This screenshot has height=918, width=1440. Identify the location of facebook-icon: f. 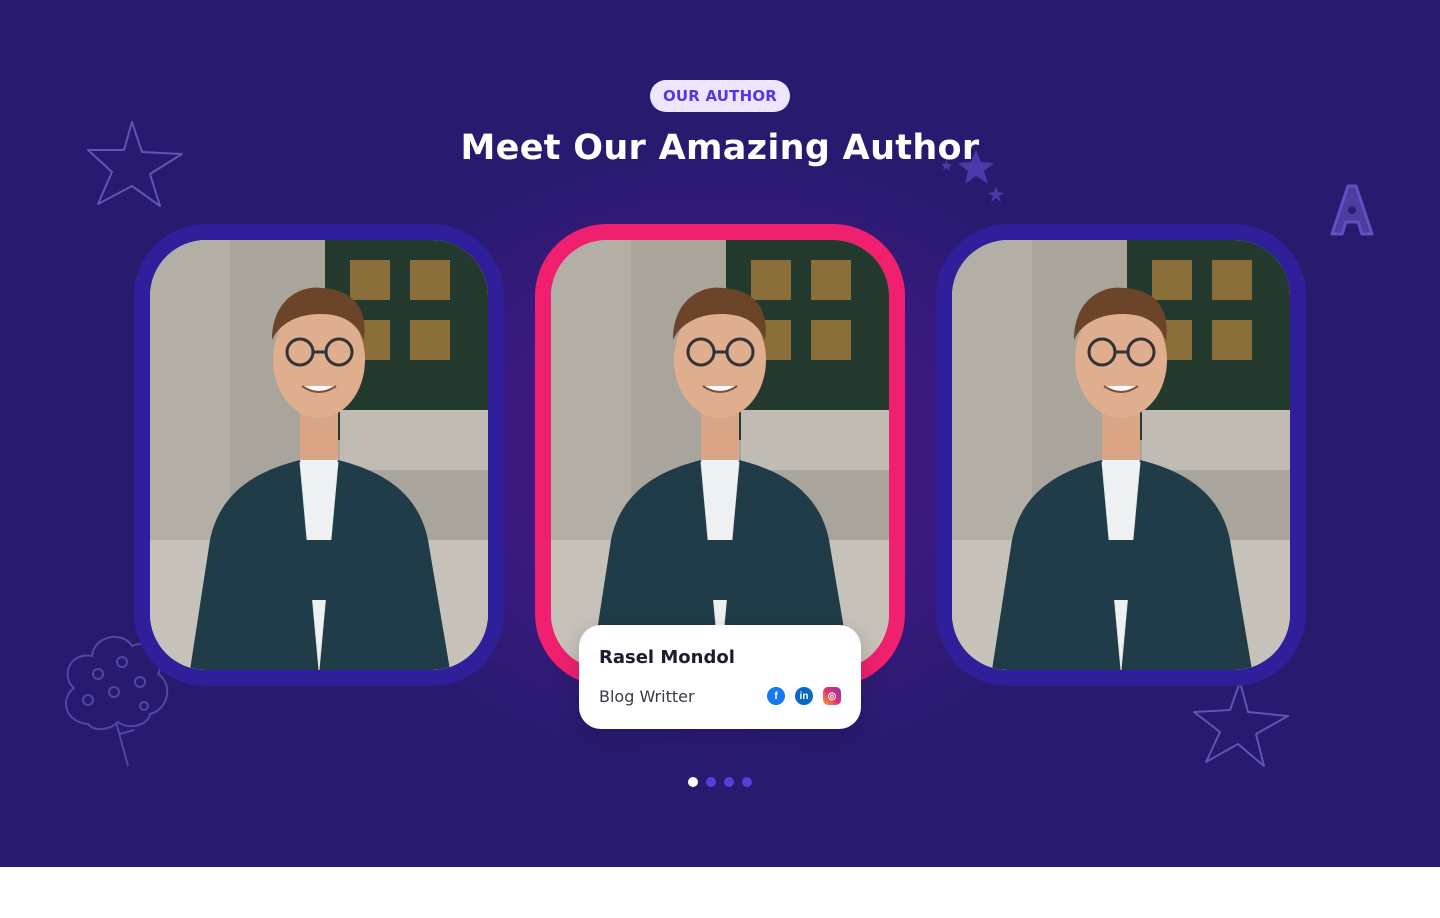
(776, 696).